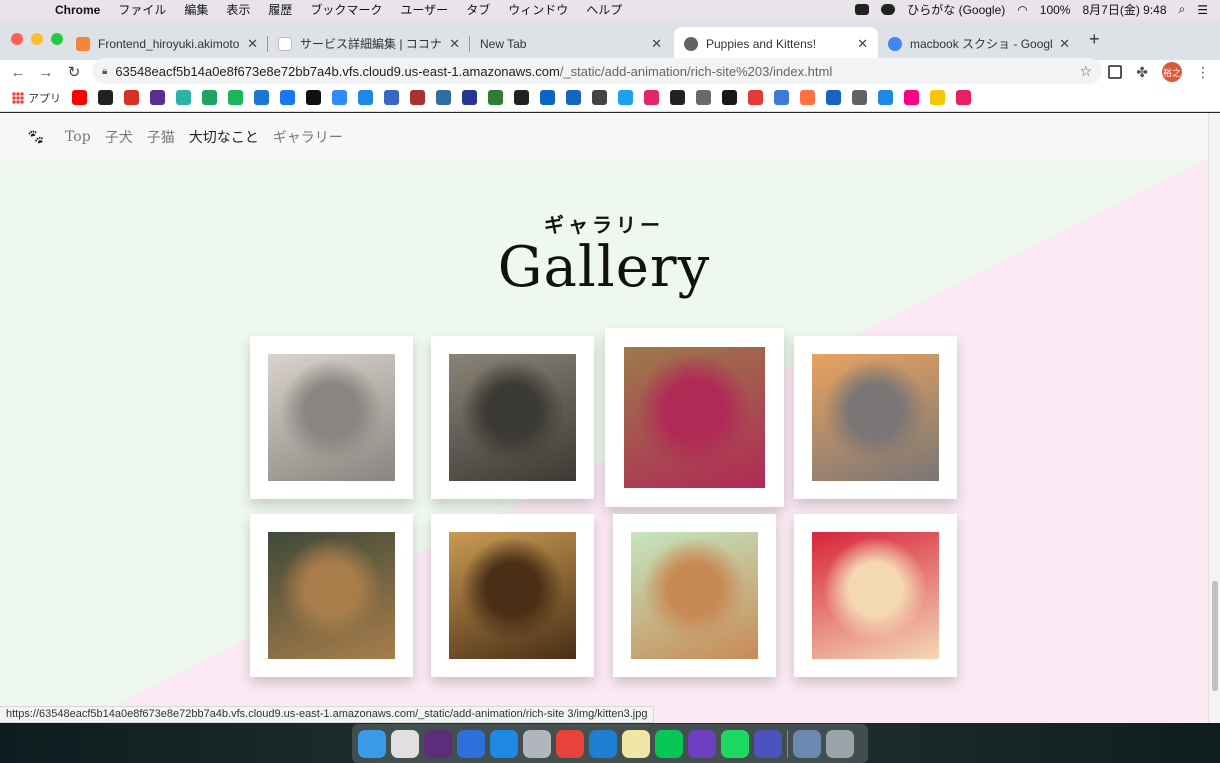 The width and height of the screenshot is (1220, 763). I want to click on nav-link-top: Top, so click(78, 137).